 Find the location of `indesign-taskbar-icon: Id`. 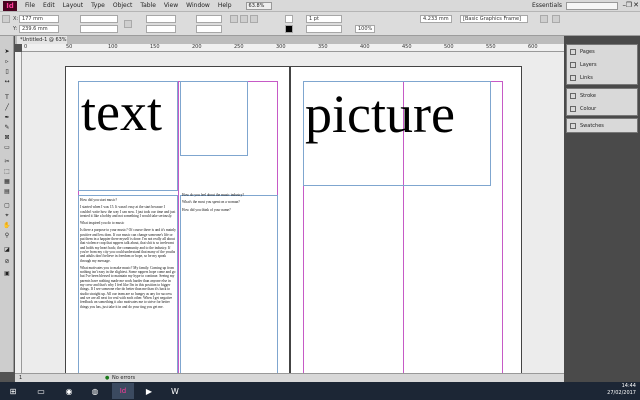

indesign-taskbar-icon: Id is located at coordinates (123, 391).